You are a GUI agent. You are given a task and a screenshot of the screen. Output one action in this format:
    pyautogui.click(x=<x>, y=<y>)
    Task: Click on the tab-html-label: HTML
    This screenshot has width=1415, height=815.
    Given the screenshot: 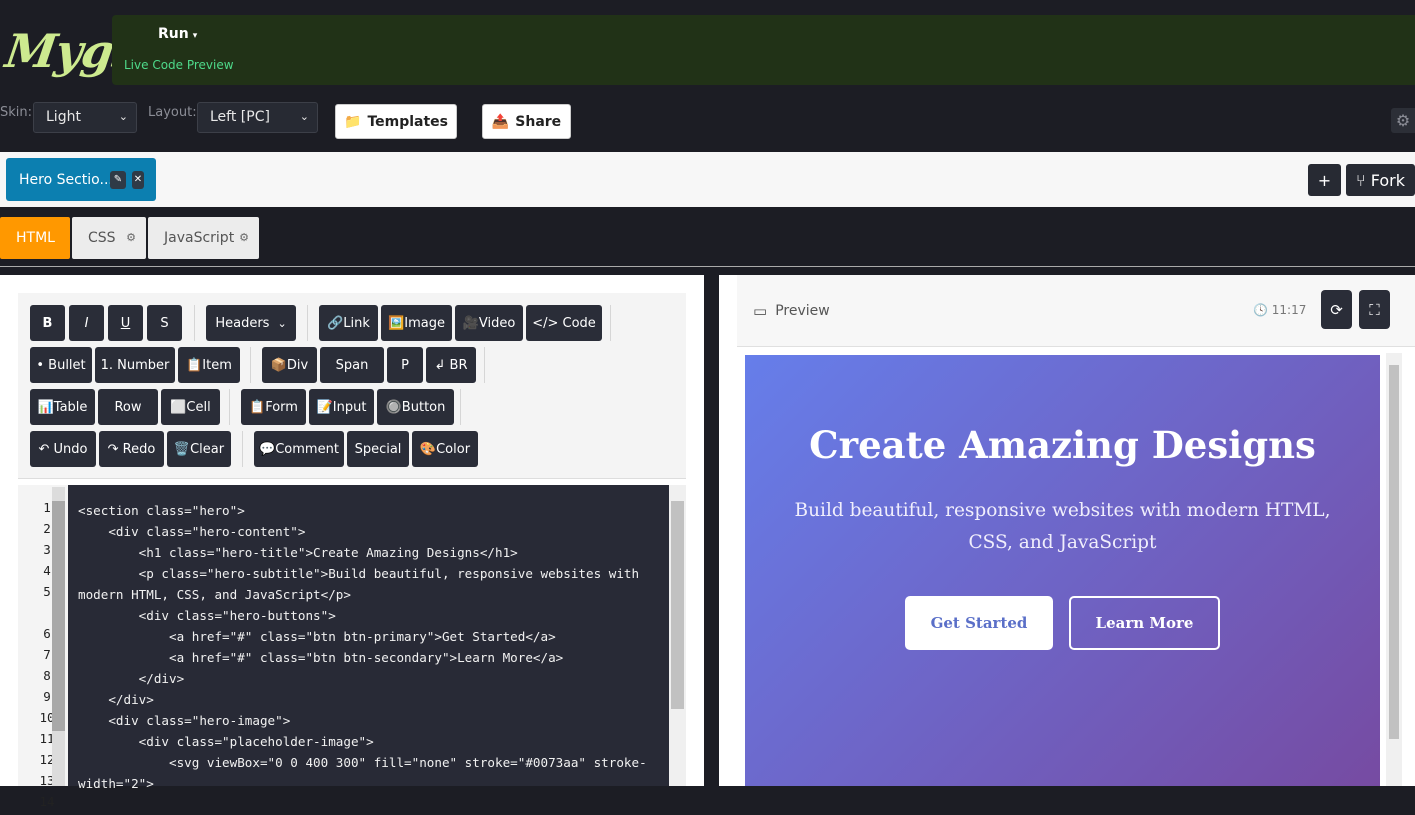 What is the action you would take?
    pyautogui.click(x=35, y=238)
    